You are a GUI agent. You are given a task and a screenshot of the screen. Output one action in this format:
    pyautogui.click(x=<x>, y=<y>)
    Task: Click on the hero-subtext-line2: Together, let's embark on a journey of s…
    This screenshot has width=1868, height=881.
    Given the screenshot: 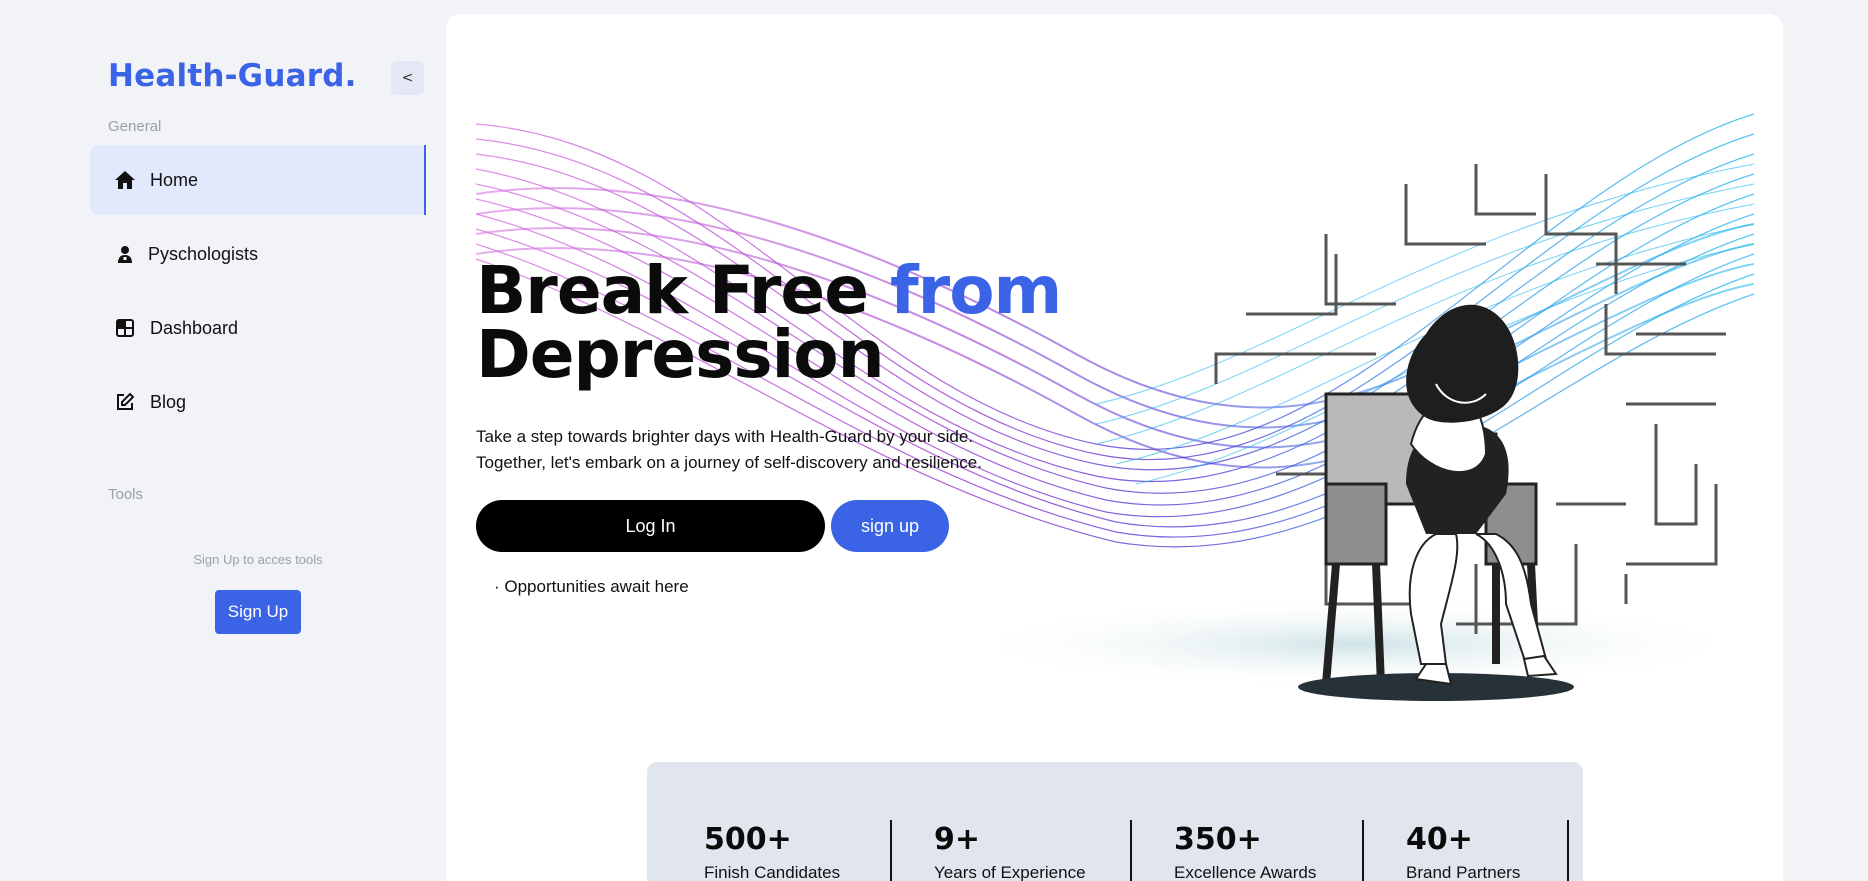 What is the action you would take?
    pyautogui.click(x=729, y=462)
    